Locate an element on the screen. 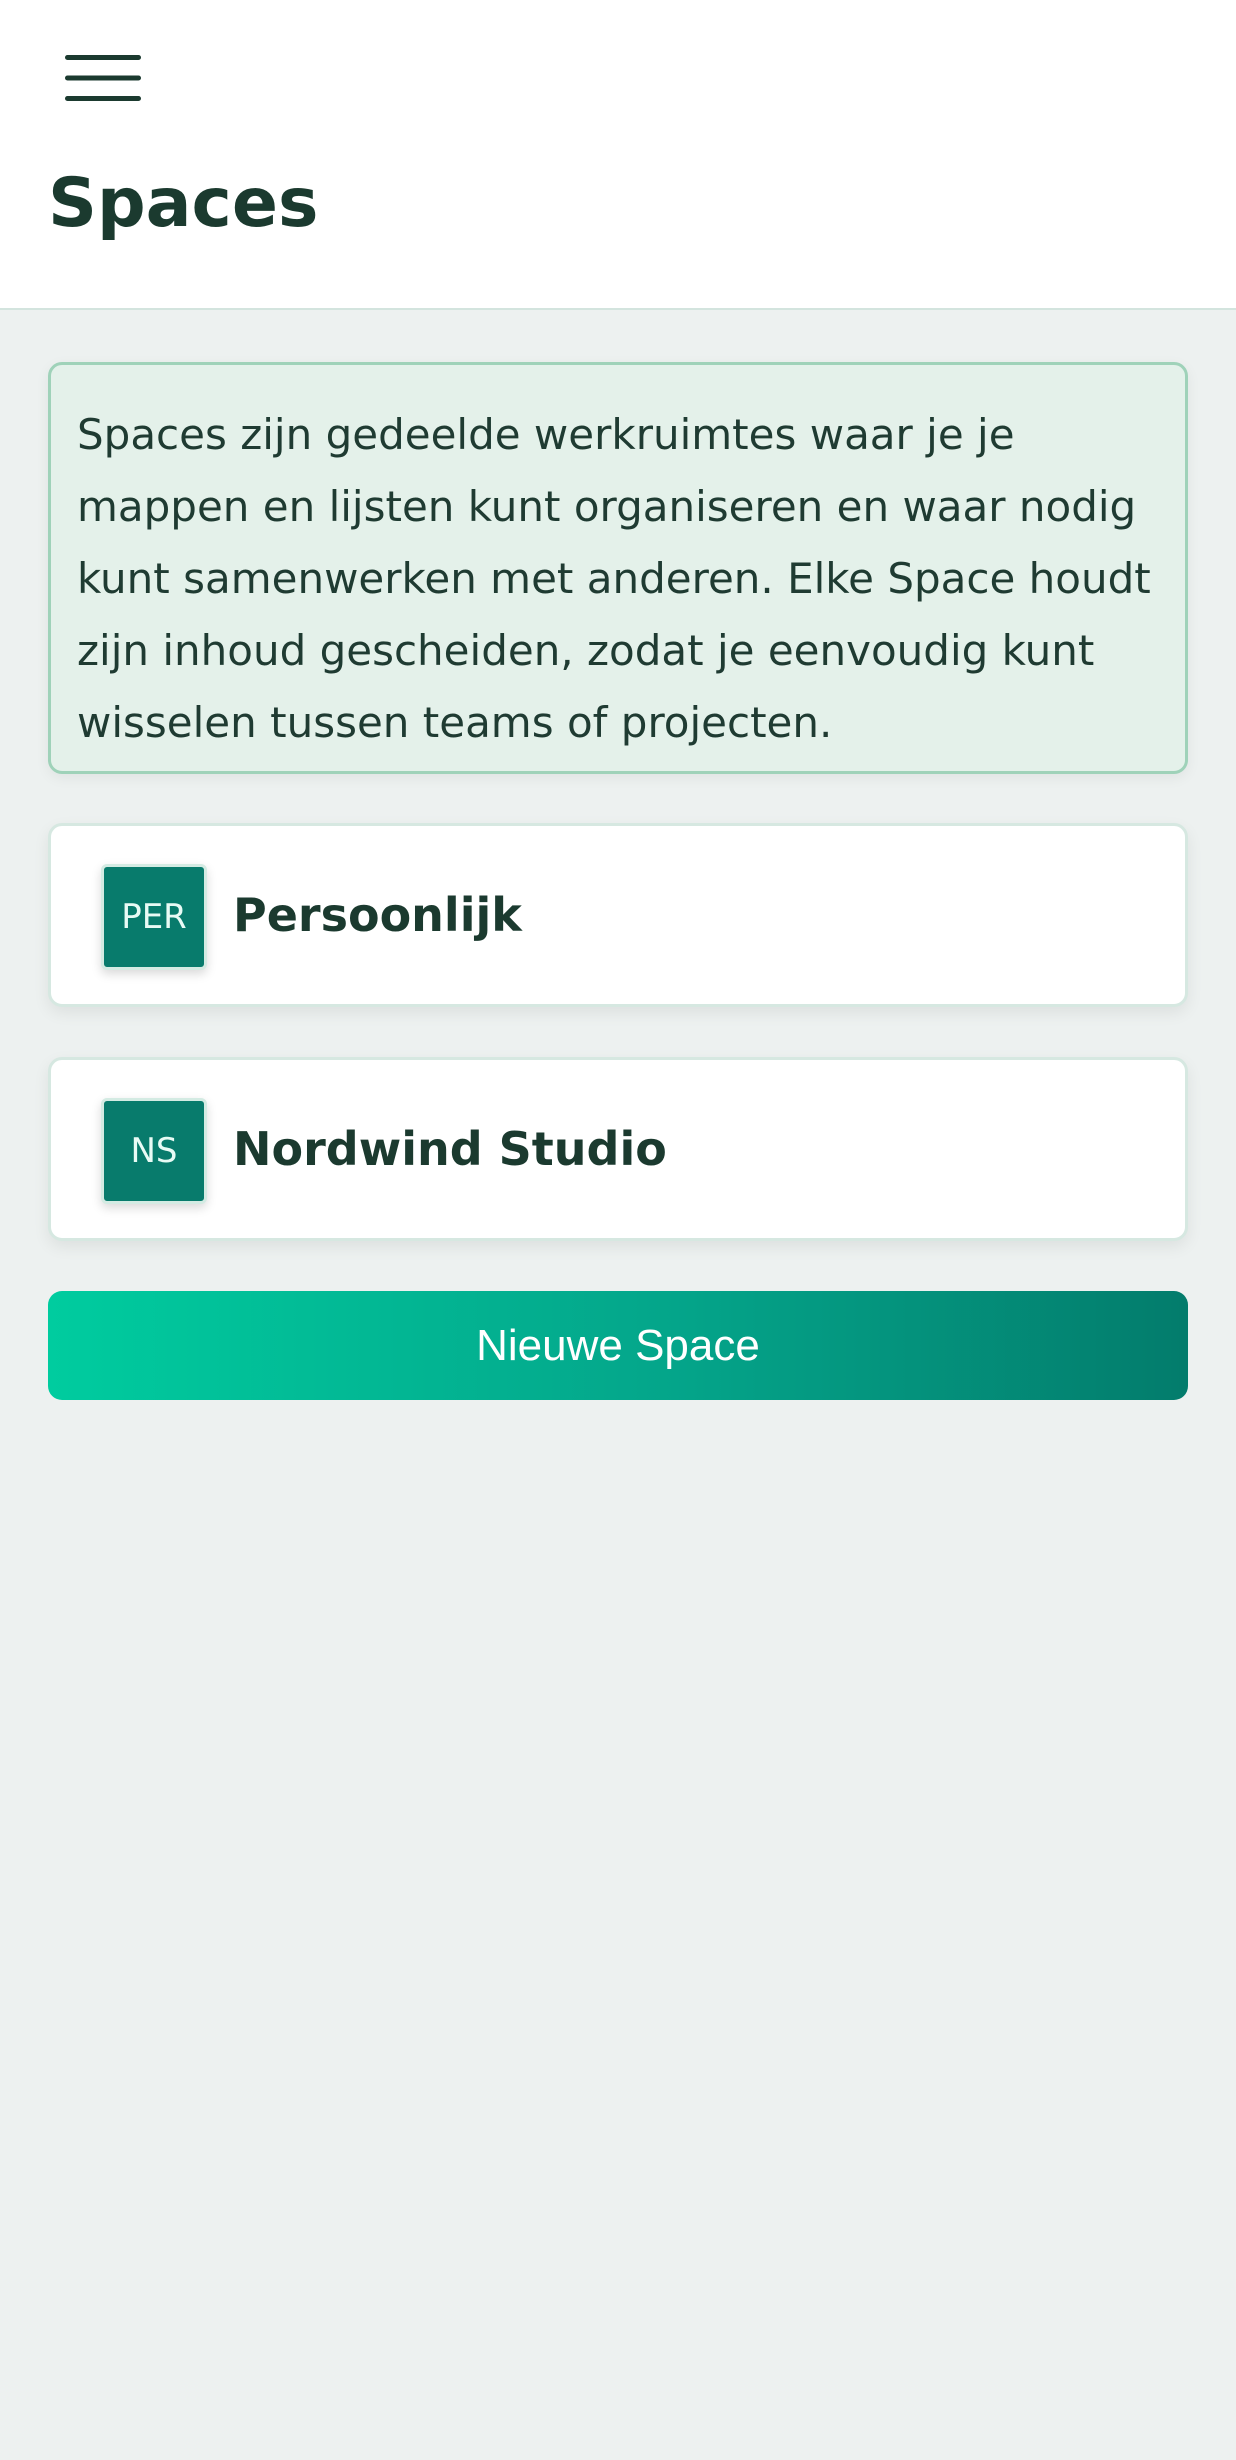  space-name: Nordwind Studio is located at coordinates (450, 1149).